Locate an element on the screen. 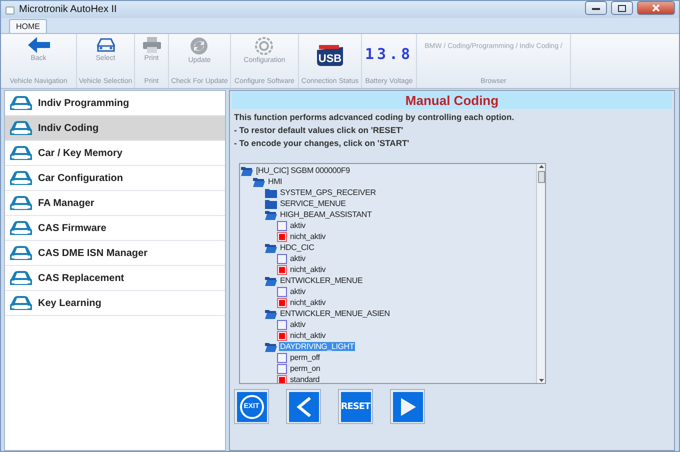 The height and width of the screenshot is (452, 680). chevron-left-icon is located at coordinates (303, 407).